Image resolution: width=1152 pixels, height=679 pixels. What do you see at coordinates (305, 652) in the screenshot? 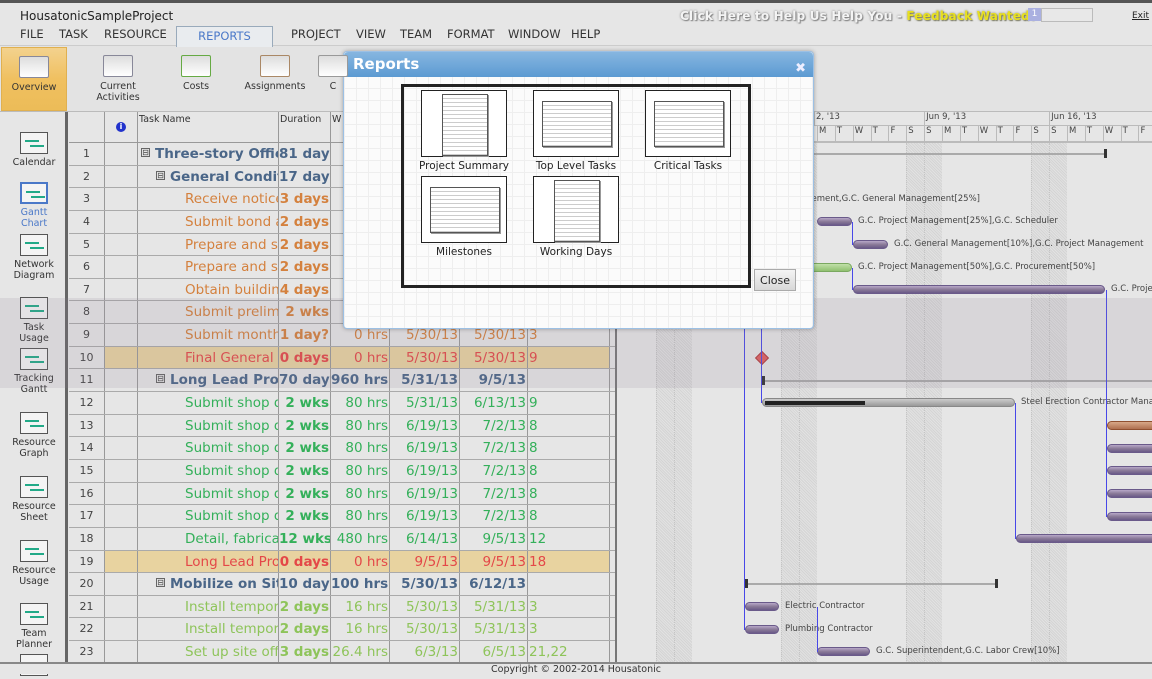
I see `duration-cell: 3 days` at bounding box center [305, 652].